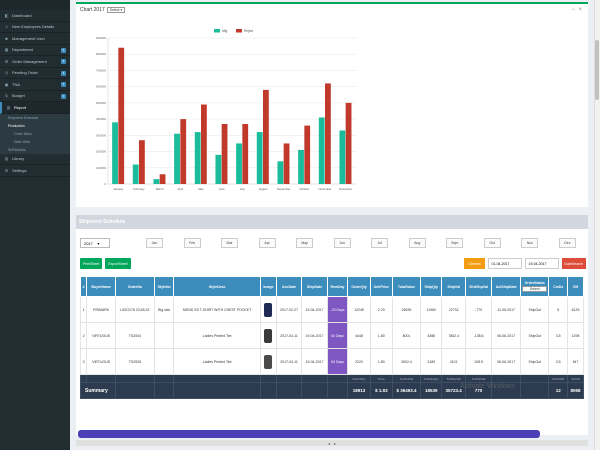 This screenshot has width=600, height=450. Describe the element at coordinates (329, 443) in the screenshot. I see `scroll-left-icon: ◂` at that location.